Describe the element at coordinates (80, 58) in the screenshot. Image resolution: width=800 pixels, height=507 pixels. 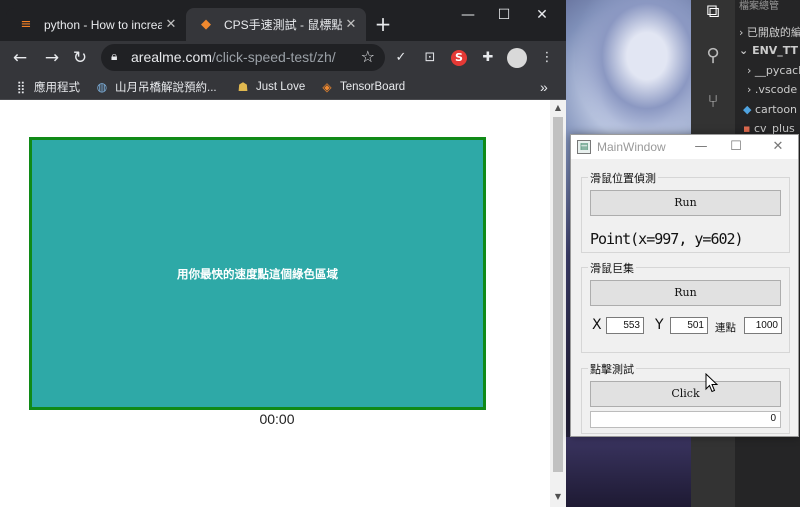
I see `reload-button: ↻` at that location.